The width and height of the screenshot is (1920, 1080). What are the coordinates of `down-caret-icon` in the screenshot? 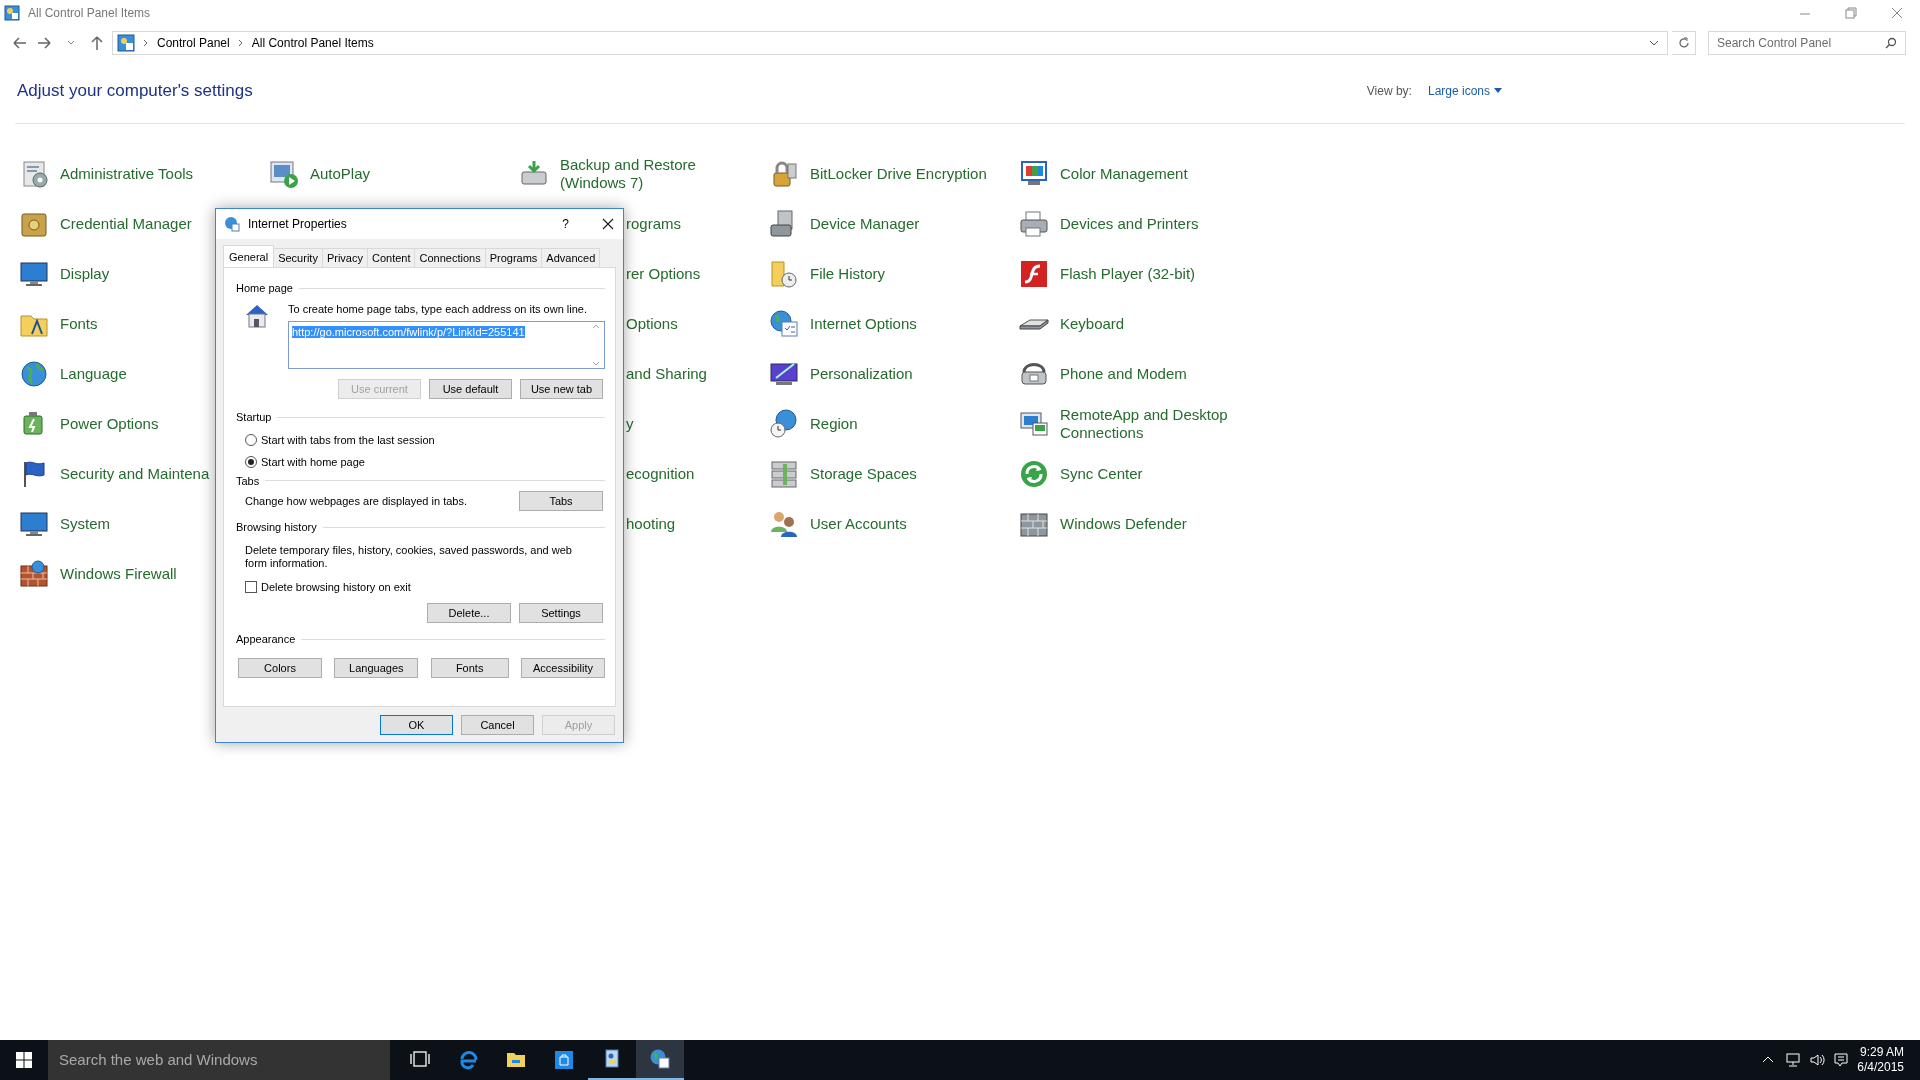 It's located at (596, 364).